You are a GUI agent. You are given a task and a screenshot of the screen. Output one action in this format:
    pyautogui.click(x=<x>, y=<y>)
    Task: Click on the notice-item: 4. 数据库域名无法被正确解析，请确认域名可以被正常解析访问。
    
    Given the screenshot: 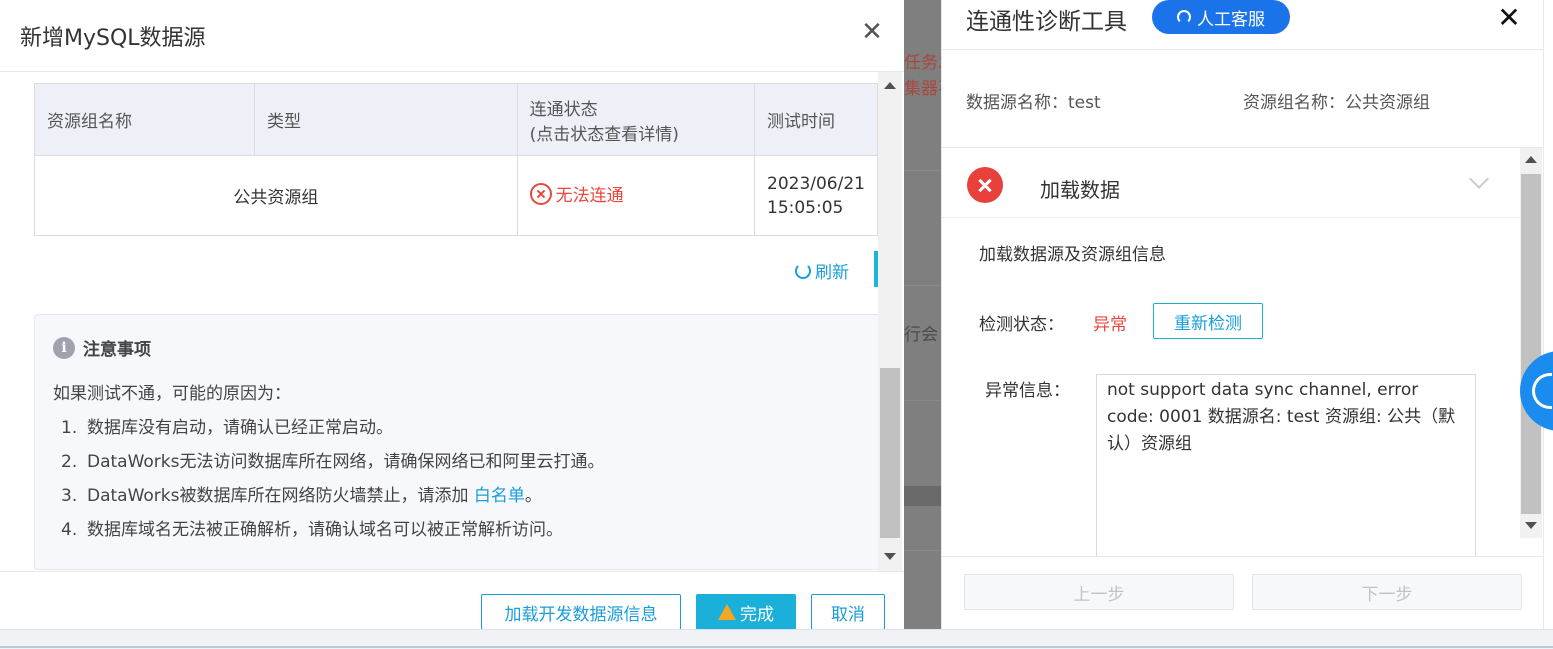 What is the action you would take?
    pyautogui.click(x=333, y=534)
    